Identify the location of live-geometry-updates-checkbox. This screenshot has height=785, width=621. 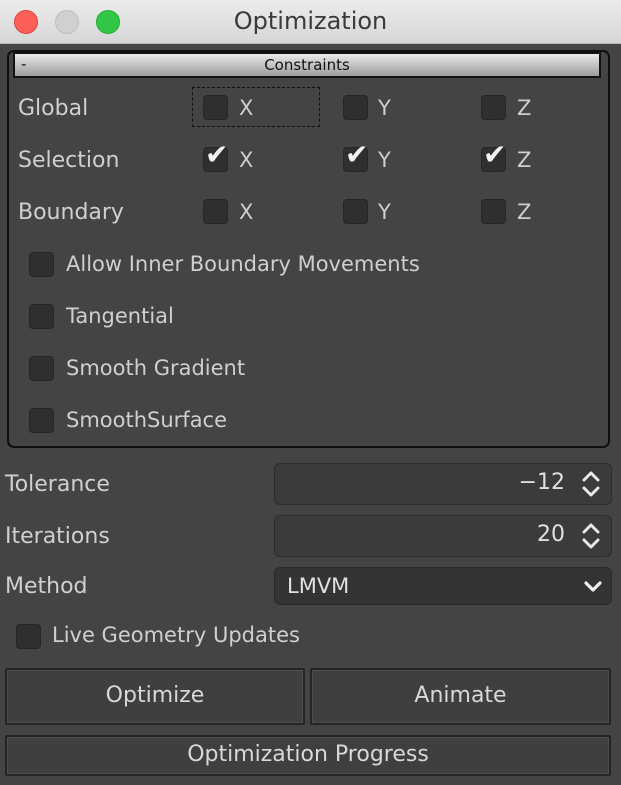
(28, 636).